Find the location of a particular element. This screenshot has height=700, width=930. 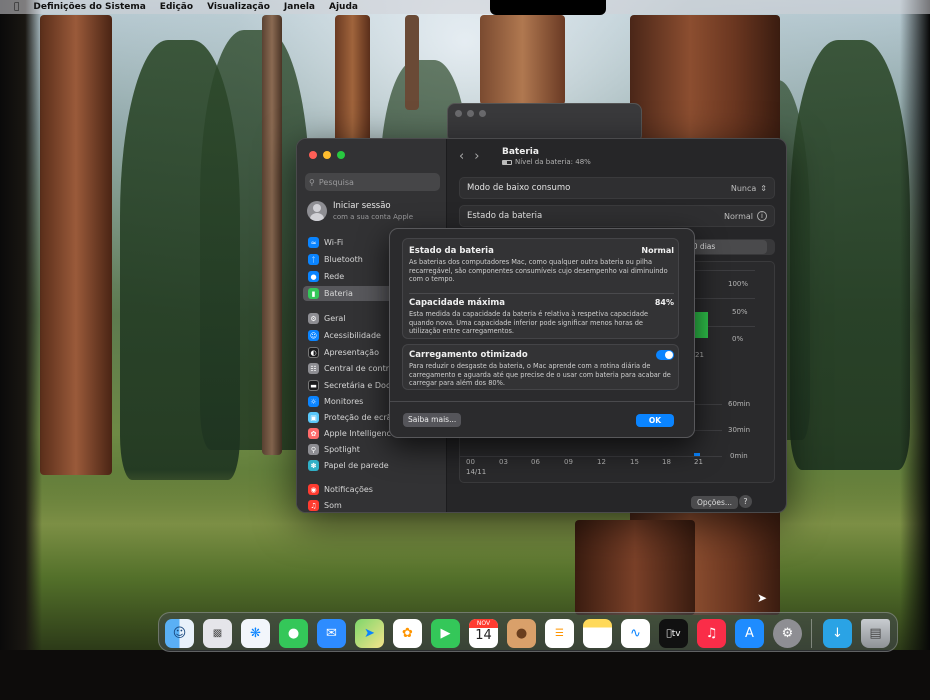

downloads-folder-icon: ↓ is located at coordinates (837, 633).